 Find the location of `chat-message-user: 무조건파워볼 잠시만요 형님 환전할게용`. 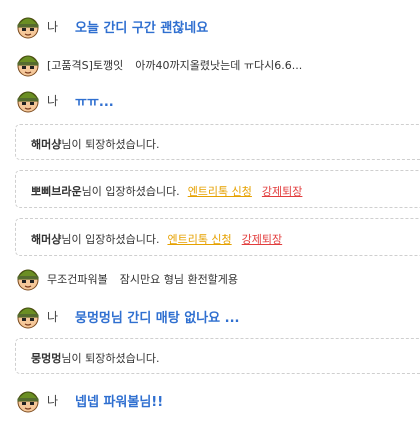

chat-message-user: 무조건파워볼 잠시만요 형님 환전할게용 is located at coordinates (210, 278).